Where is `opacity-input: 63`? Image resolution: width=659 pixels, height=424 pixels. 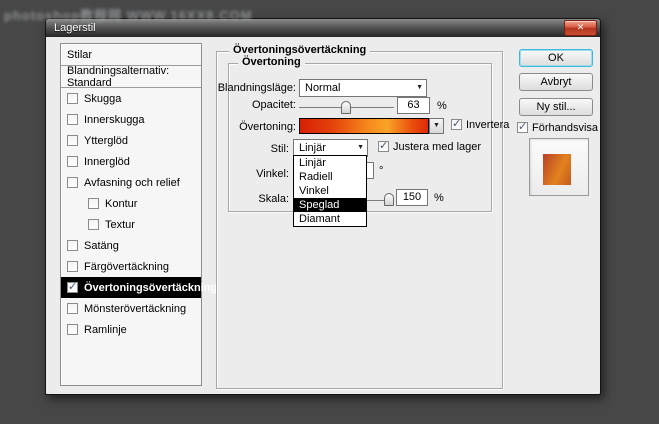 opacity-input: 63 is located at coordinates (413, 105).